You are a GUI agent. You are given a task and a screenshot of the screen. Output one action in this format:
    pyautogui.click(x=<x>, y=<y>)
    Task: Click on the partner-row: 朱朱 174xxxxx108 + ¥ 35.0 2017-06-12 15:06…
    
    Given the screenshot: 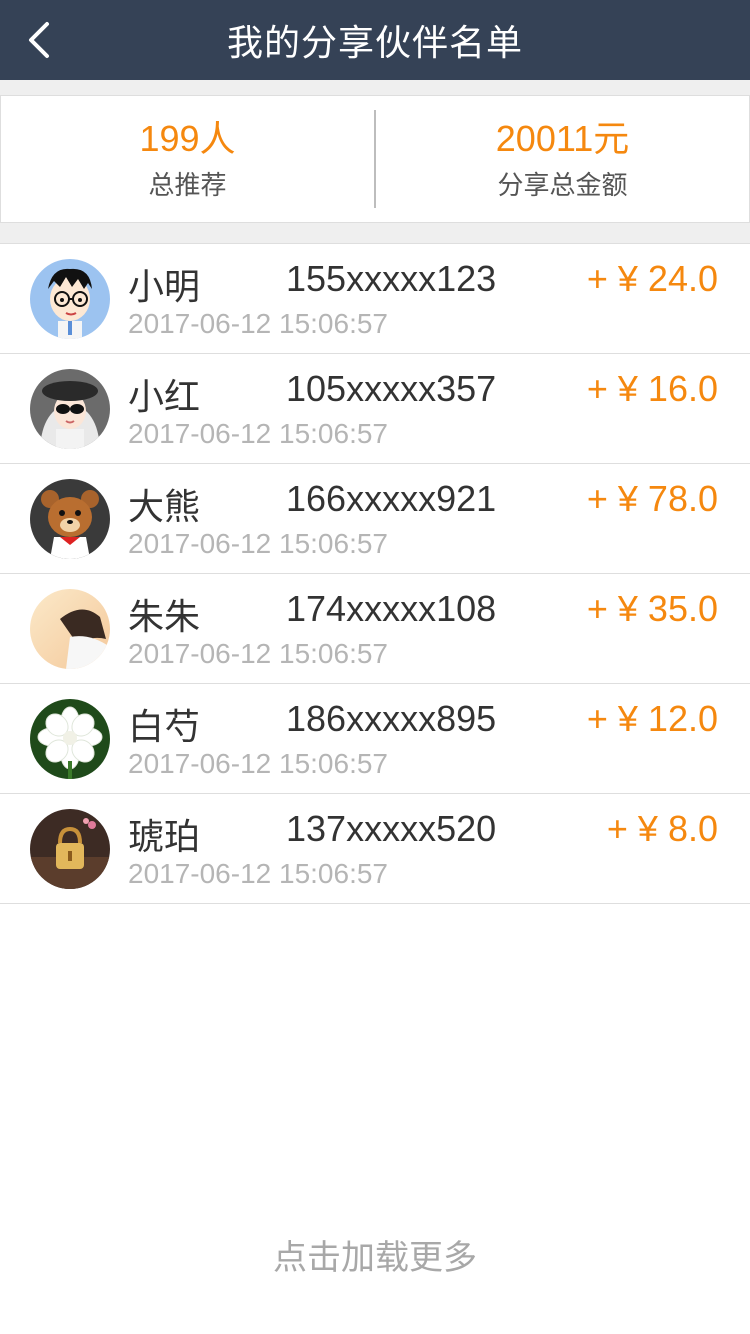 What is the action you would take?
    pyautogui.click(x=375, y=629)
    